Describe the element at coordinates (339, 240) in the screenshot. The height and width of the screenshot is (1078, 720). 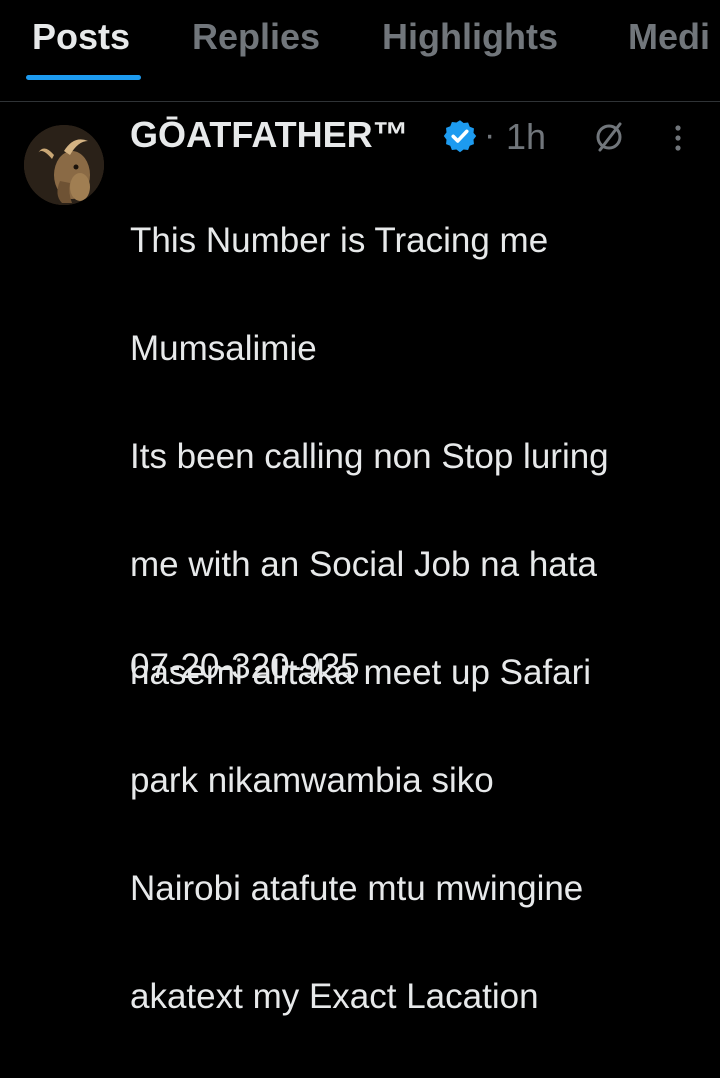
I see `post-line: This Number is Tracing me` at that location.